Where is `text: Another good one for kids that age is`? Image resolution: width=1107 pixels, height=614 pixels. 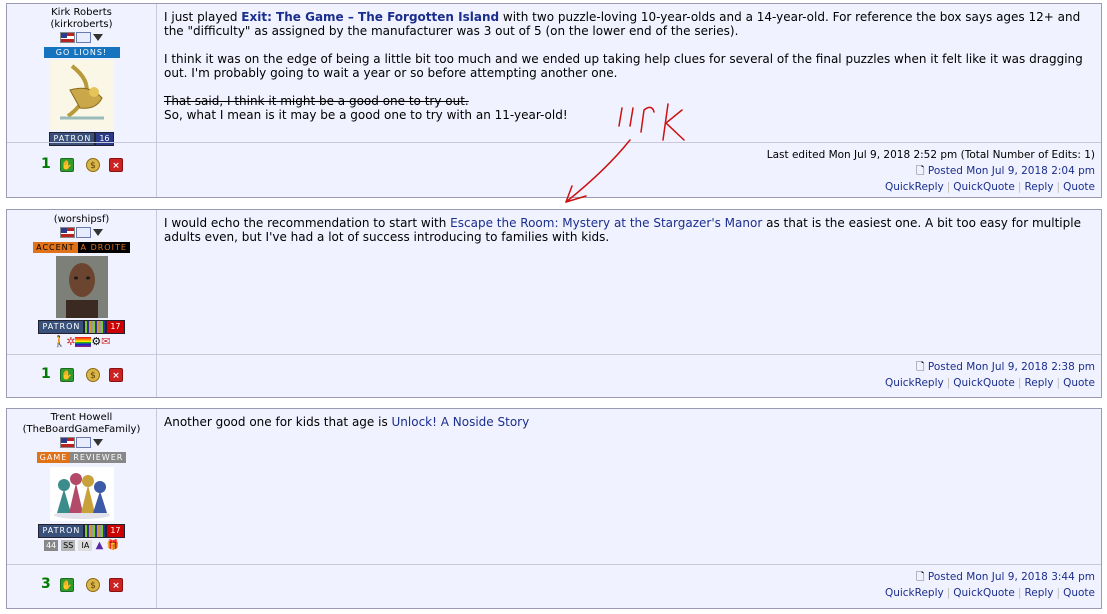
text: Another good one for kids that age is is located at coordinates (278, 422).